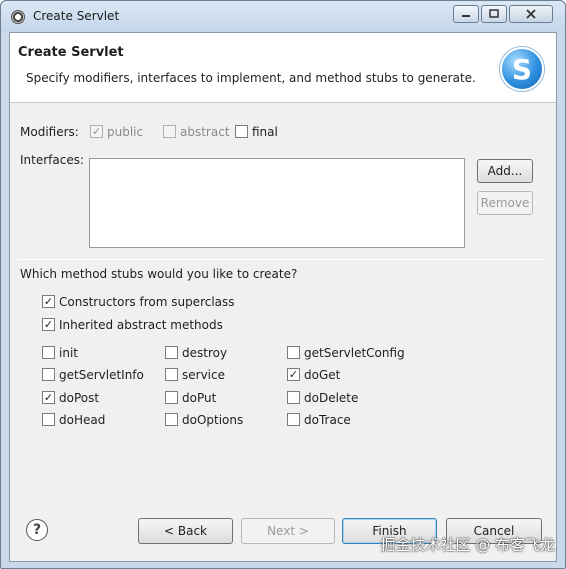 The image size is (566, 569). I want to click on separator, so click(281, 259).